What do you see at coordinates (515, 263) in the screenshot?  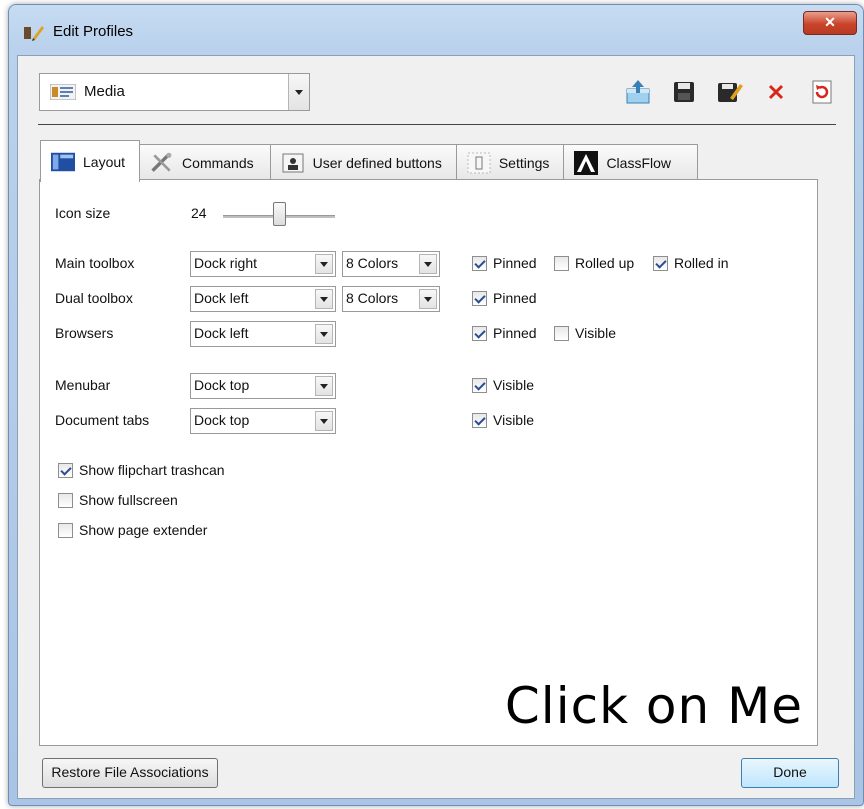 I see `main-toolbox-pinned-label: Pinned` at bounding box center [515, 263].